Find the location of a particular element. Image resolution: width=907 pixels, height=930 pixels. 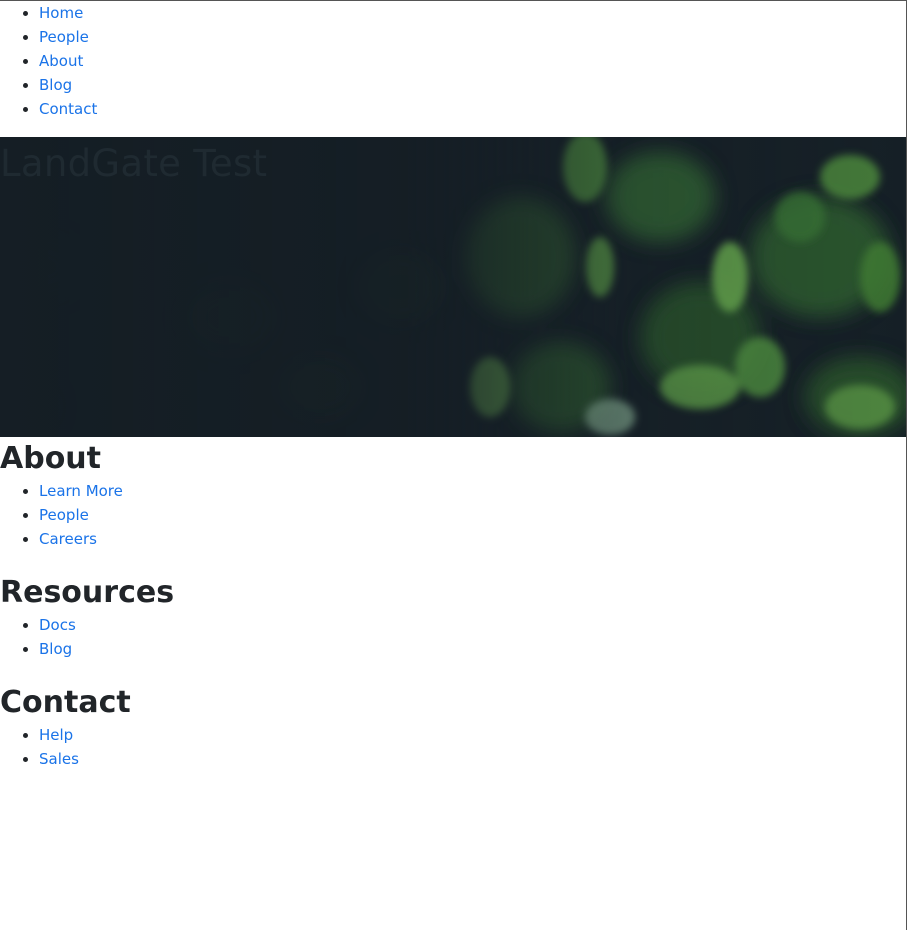

section-heading-about: About is located at coordinates (51, 458).